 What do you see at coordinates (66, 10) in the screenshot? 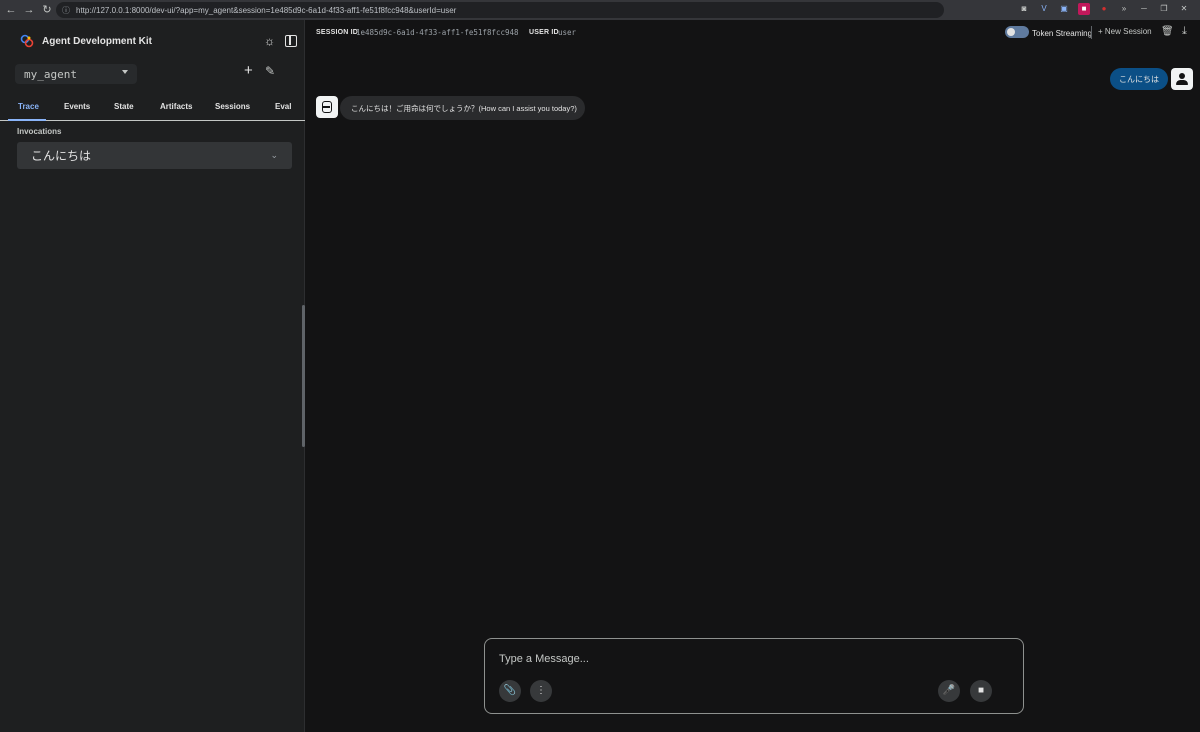
I see `site-info-icon: ⓘ` at bounding box center [66, 10].